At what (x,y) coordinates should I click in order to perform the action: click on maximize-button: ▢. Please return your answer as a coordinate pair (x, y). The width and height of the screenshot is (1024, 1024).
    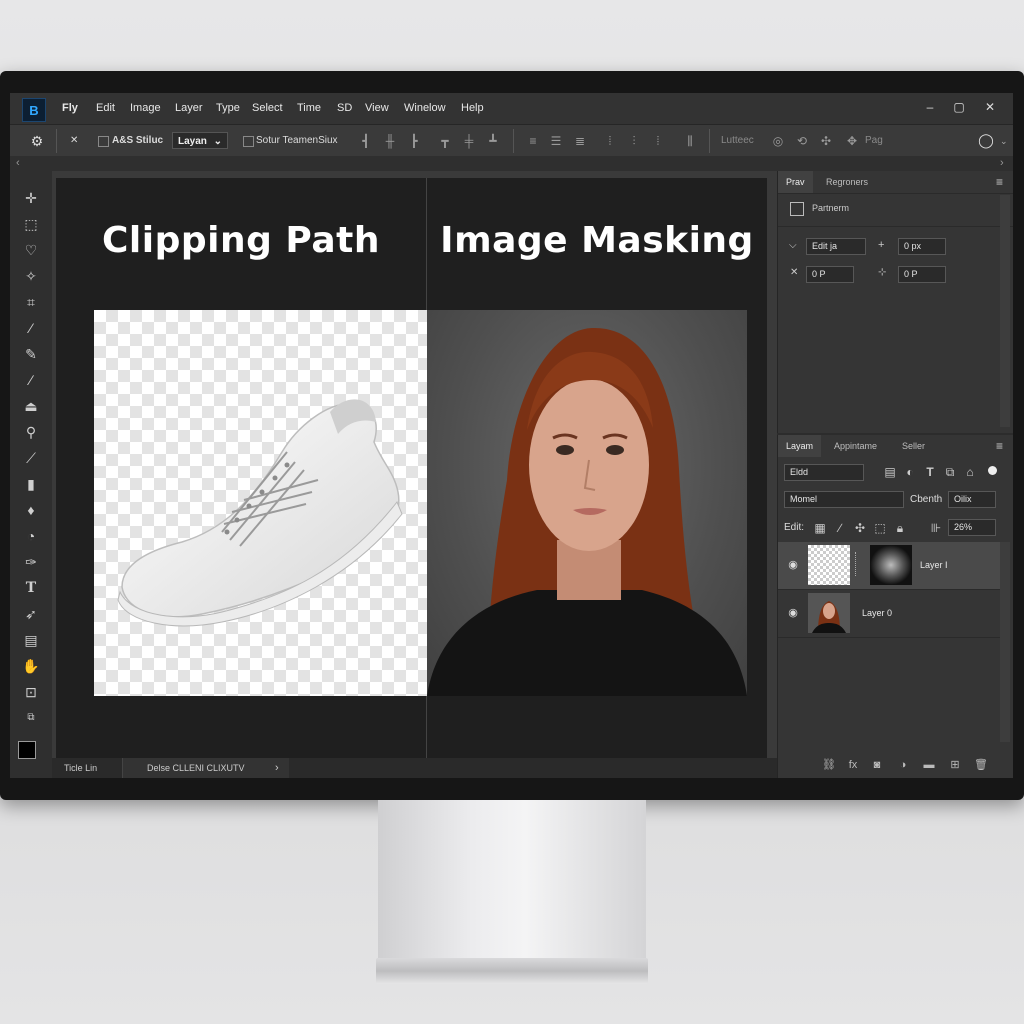
    Looking at the image, I should click on (959, 107).